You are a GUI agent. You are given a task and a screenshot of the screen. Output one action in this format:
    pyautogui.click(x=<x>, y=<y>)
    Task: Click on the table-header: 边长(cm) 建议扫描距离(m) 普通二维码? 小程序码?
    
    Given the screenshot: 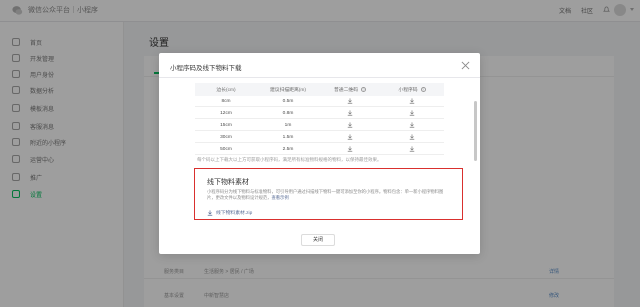 What is the action you would take?
    pyautogui.click(x=319, y=89)
    